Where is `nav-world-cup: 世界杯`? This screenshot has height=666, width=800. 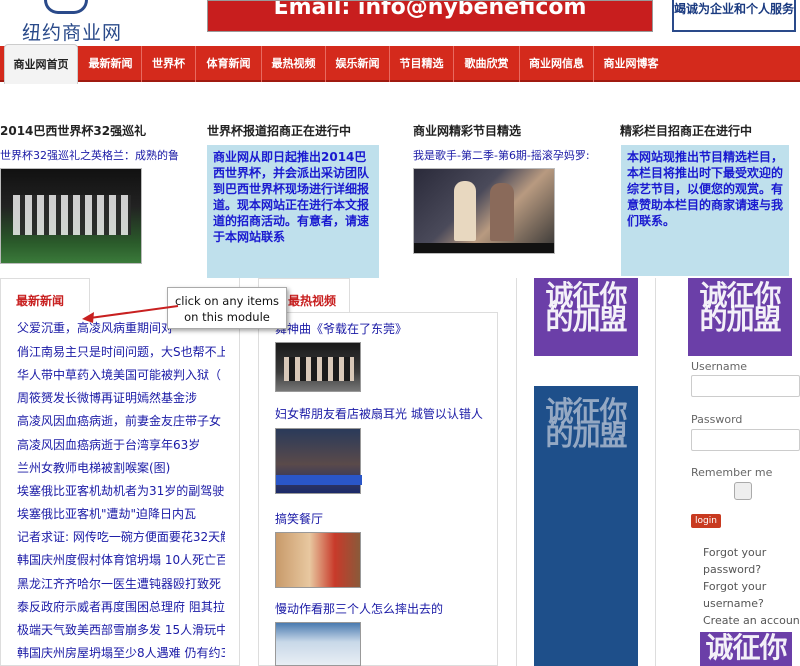 nav-world-cup: 世界杯 is located at coordinates (169, 64).